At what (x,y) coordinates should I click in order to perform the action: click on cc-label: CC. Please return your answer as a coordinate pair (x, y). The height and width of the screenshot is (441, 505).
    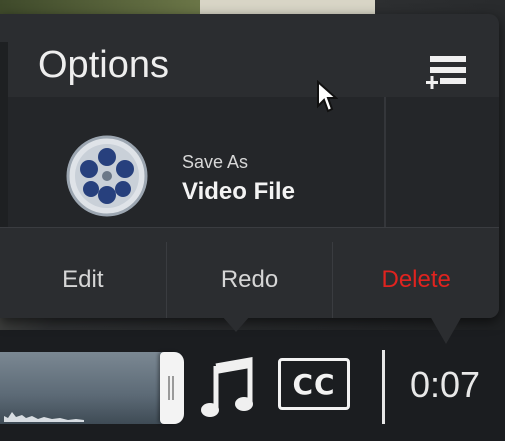
    Looking at the image, I should click on (314, 384).